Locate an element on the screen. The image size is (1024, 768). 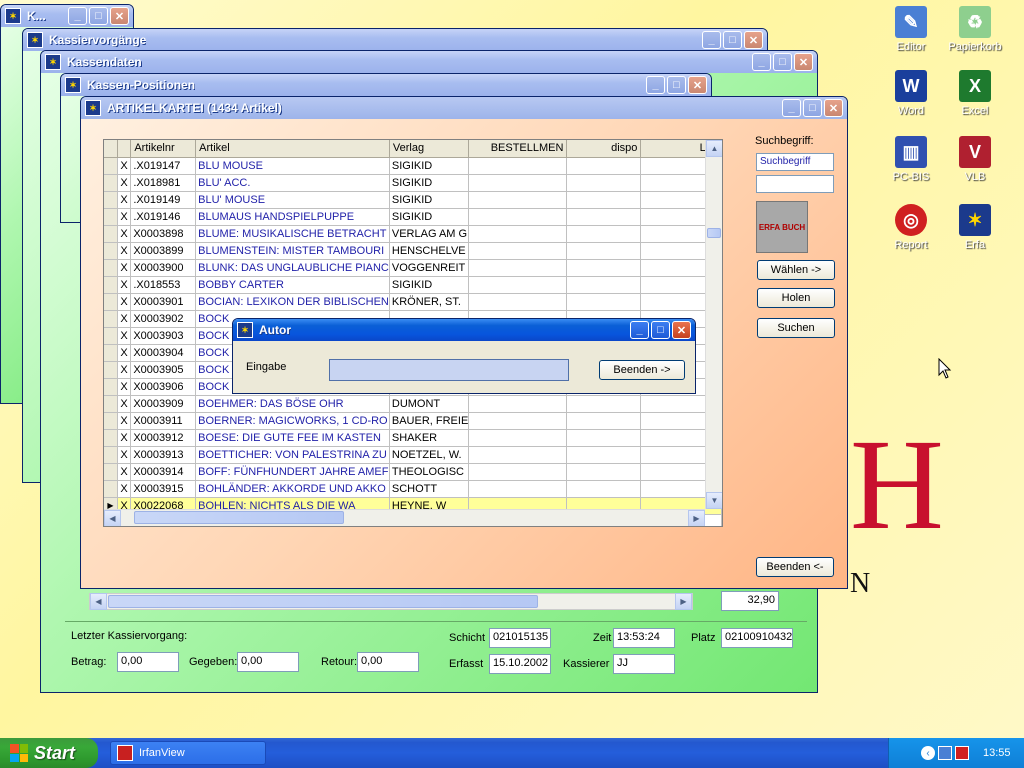
title-bar: ✶ K... _ □ ✕ is located at coordinates (67, 16).